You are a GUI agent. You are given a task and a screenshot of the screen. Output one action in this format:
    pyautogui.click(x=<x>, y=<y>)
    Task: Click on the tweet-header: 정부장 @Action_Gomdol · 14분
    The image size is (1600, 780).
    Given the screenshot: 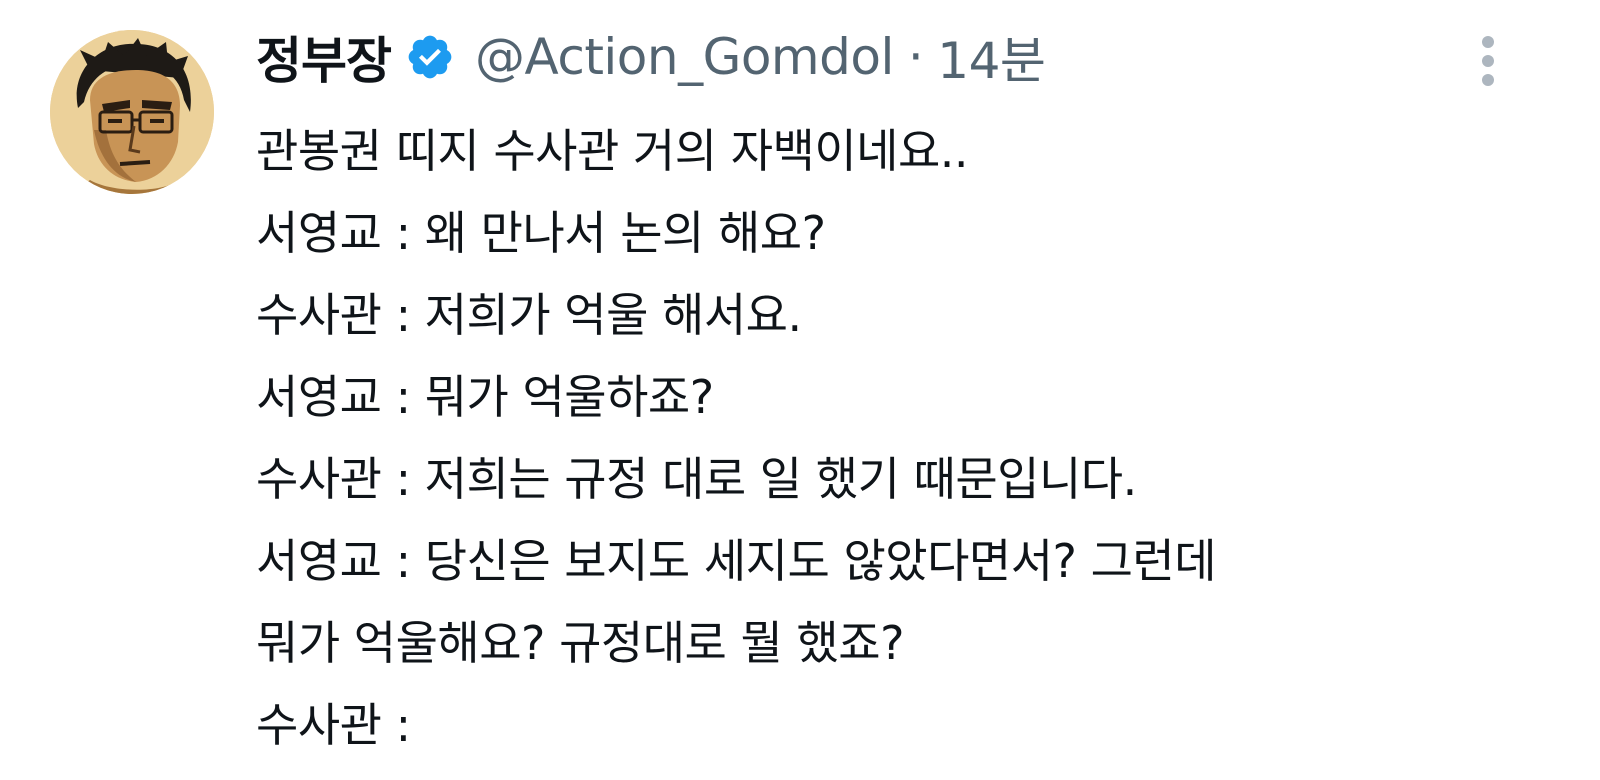 What is the action you would take?
    pyautogui.click(x=651, y=57)
    